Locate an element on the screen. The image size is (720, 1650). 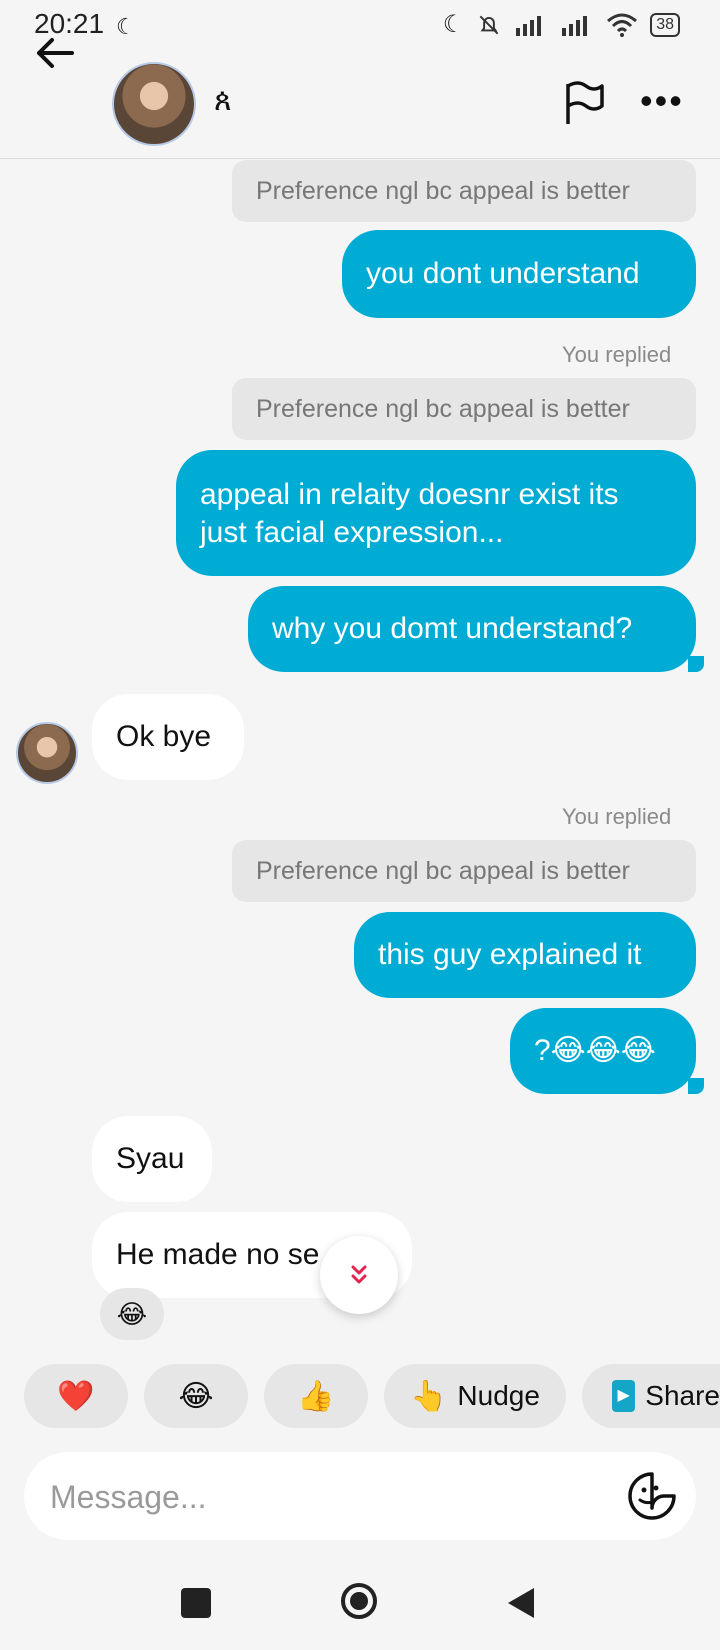
laughing-face-icon: 😂 is located at coordinates (196, 1396).